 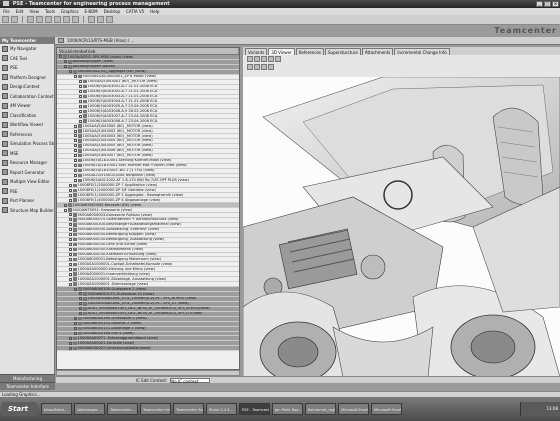 What do you see at coordinates (27, 173) in the screenshot?
I see `nav-item: Report Generator` at bounding box center [27, 173].